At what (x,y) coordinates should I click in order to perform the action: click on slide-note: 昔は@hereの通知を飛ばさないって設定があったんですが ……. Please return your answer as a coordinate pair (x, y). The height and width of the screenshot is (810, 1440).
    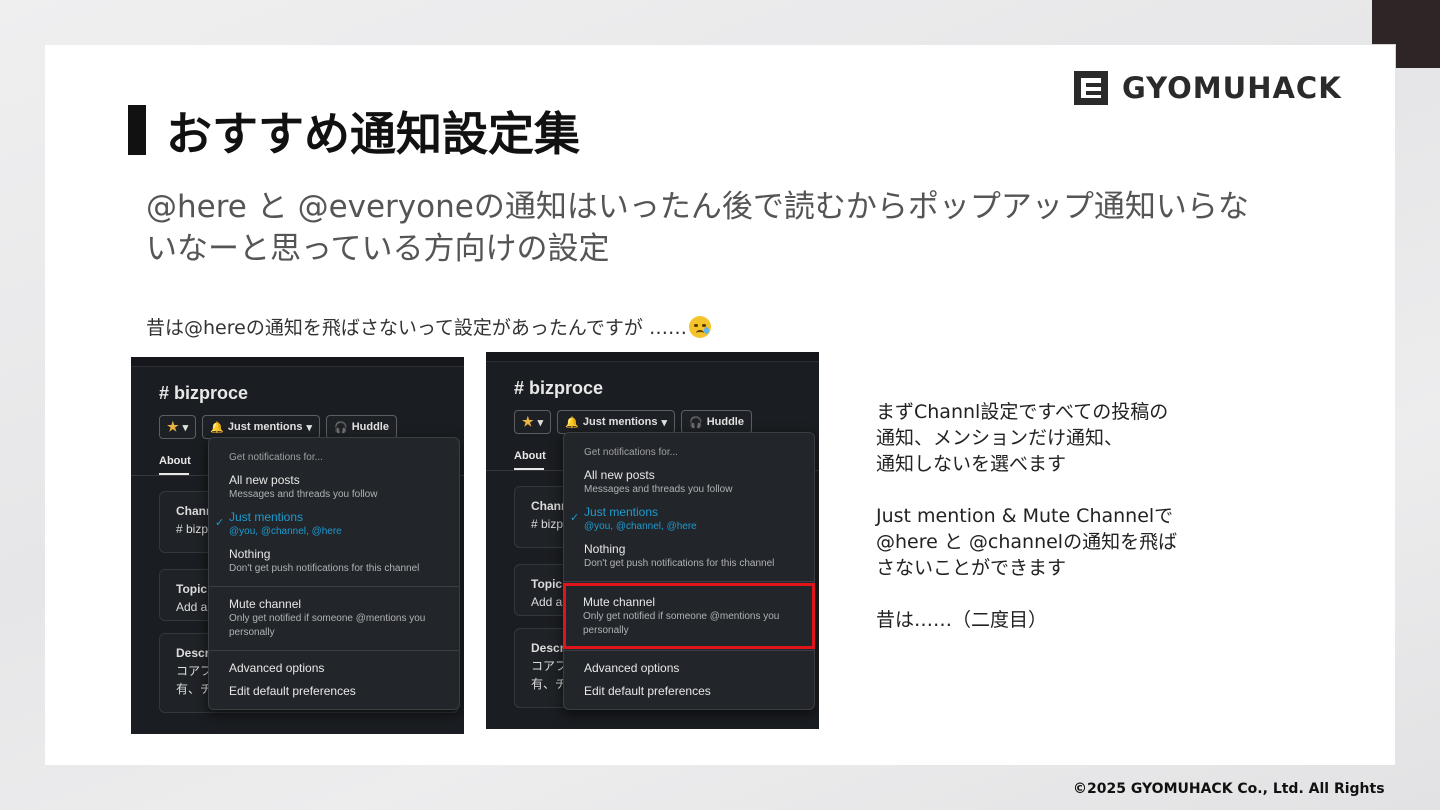
    Looking at the image, I should click on (428, 326).